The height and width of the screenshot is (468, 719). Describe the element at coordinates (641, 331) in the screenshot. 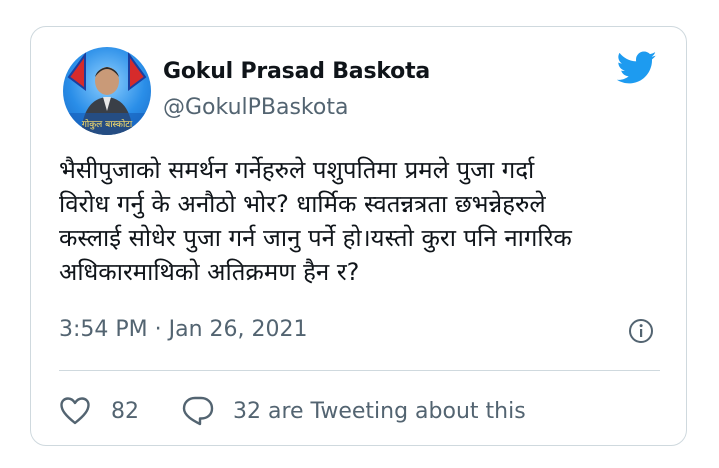

I see `info-icon` at that location.